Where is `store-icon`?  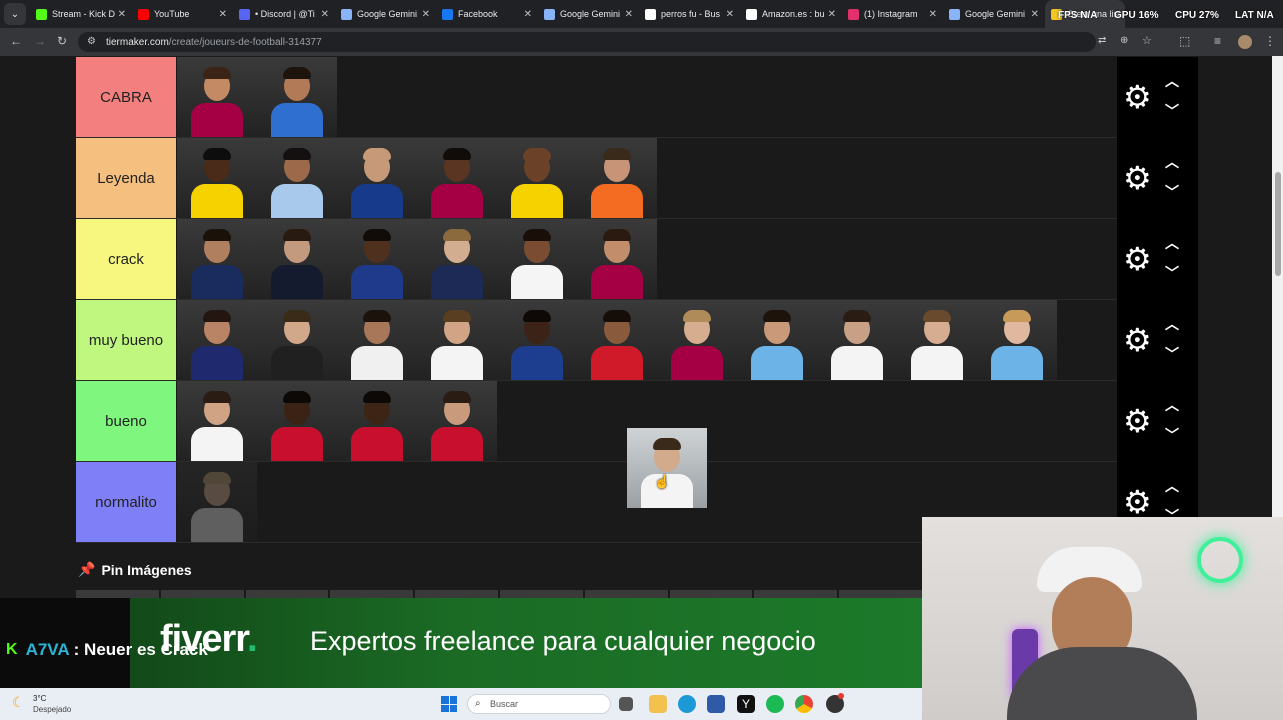 store-icon is located at coordinates (716, 704).